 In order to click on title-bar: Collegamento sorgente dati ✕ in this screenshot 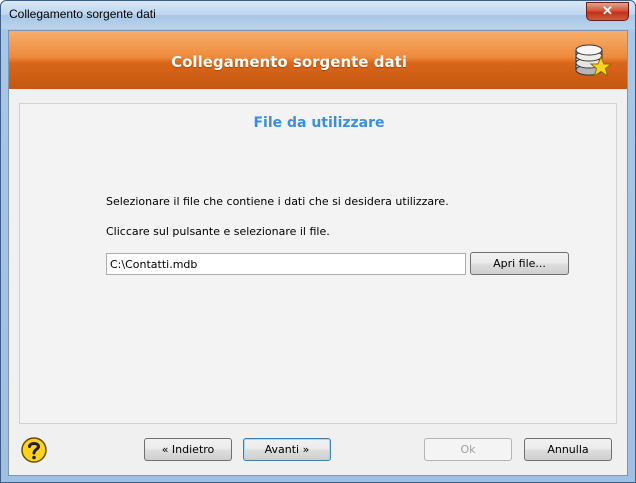, I will do `click(318, 15)`.